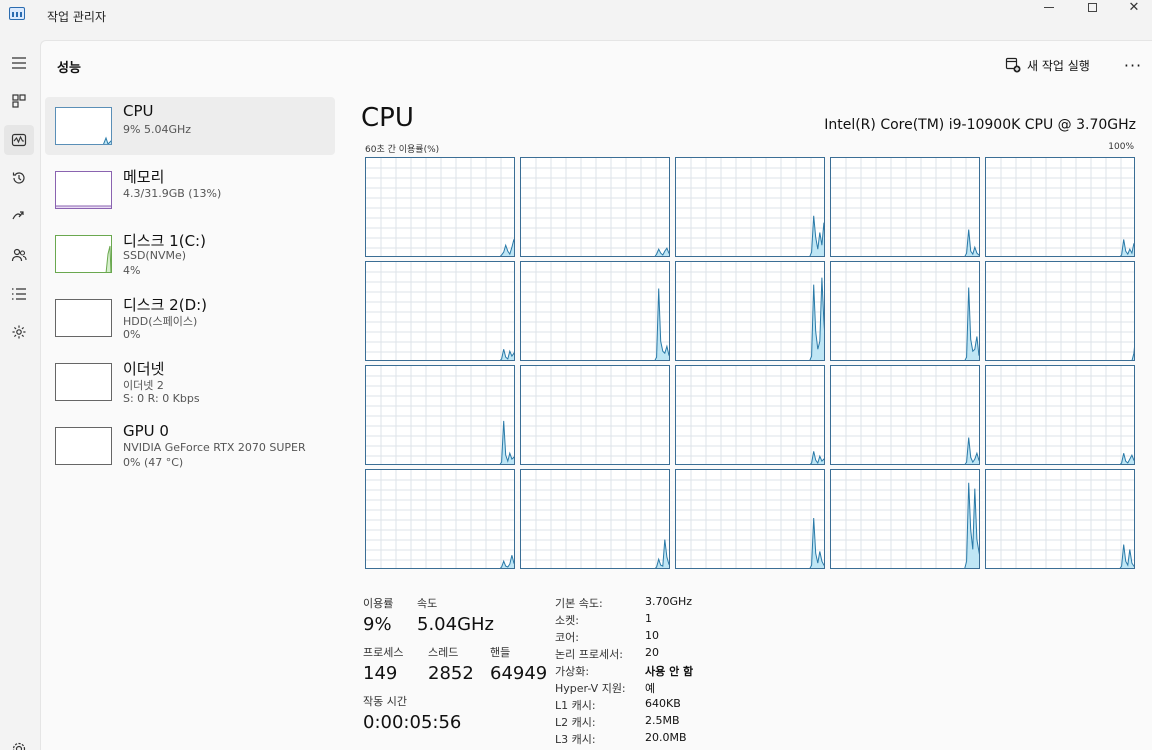 This screenshot has height=750, width=1152. What do you see at coordinates (1133, 7) in the screenshot?
I see `close-button: ✕` at bounding box center [1133, 7].